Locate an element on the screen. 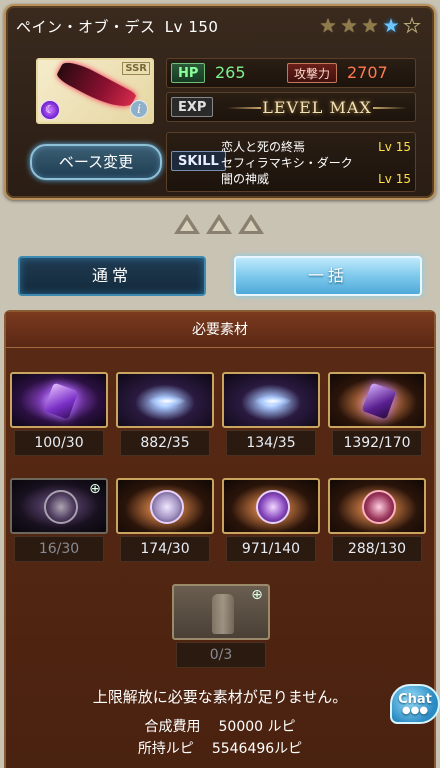  weapon-title: ペイン・オブ・デス Lv 150 is located at coordinates (117, 27).